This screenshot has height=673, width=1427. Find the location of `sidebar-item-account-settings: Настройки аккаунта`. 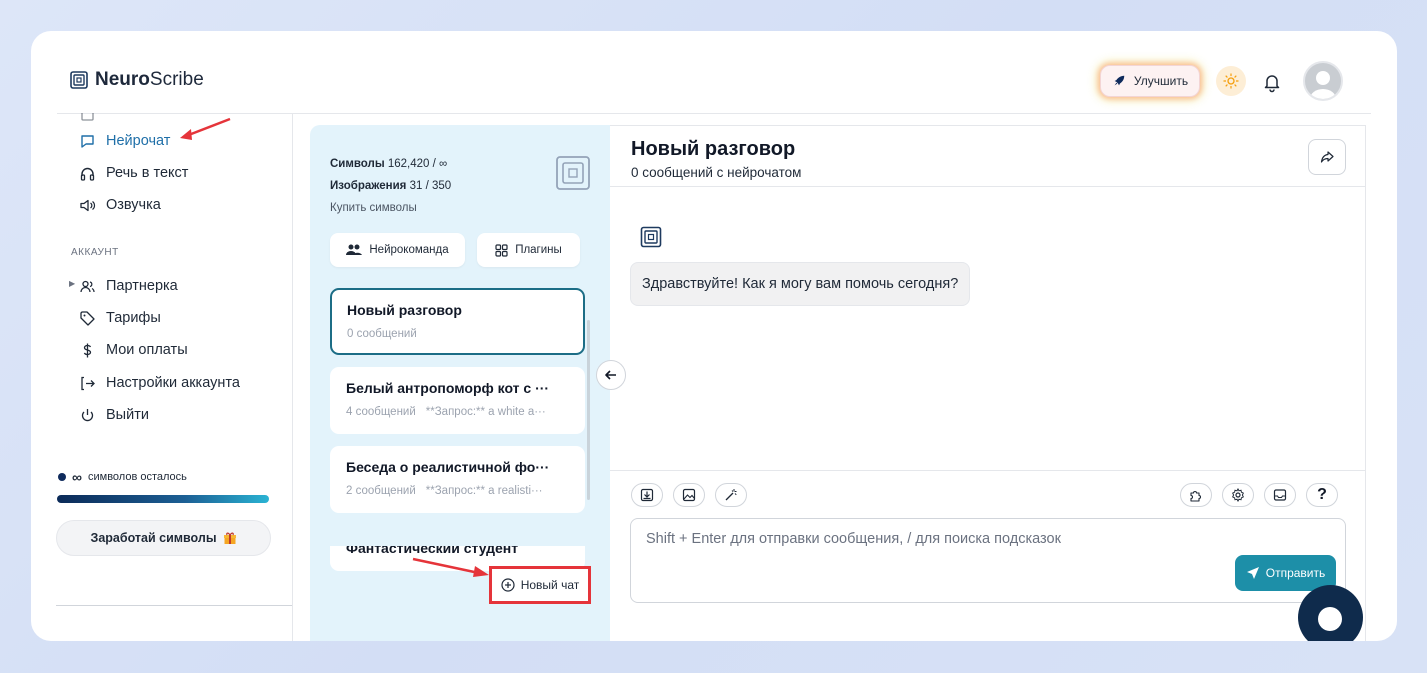

sidebar-item-account-settings: Настройки аккаунта is located at coordinates (159, 383).